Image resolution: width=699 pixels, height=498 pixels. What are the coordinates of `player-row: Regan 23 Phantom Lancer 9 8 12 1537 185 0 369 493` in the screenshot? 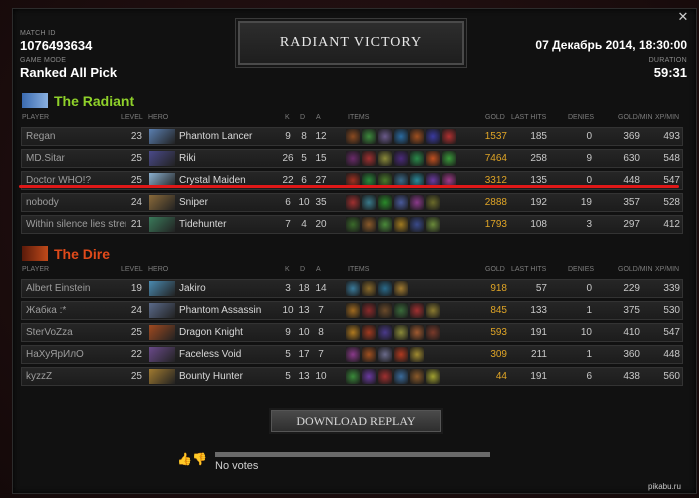 It's located at (352, 136).